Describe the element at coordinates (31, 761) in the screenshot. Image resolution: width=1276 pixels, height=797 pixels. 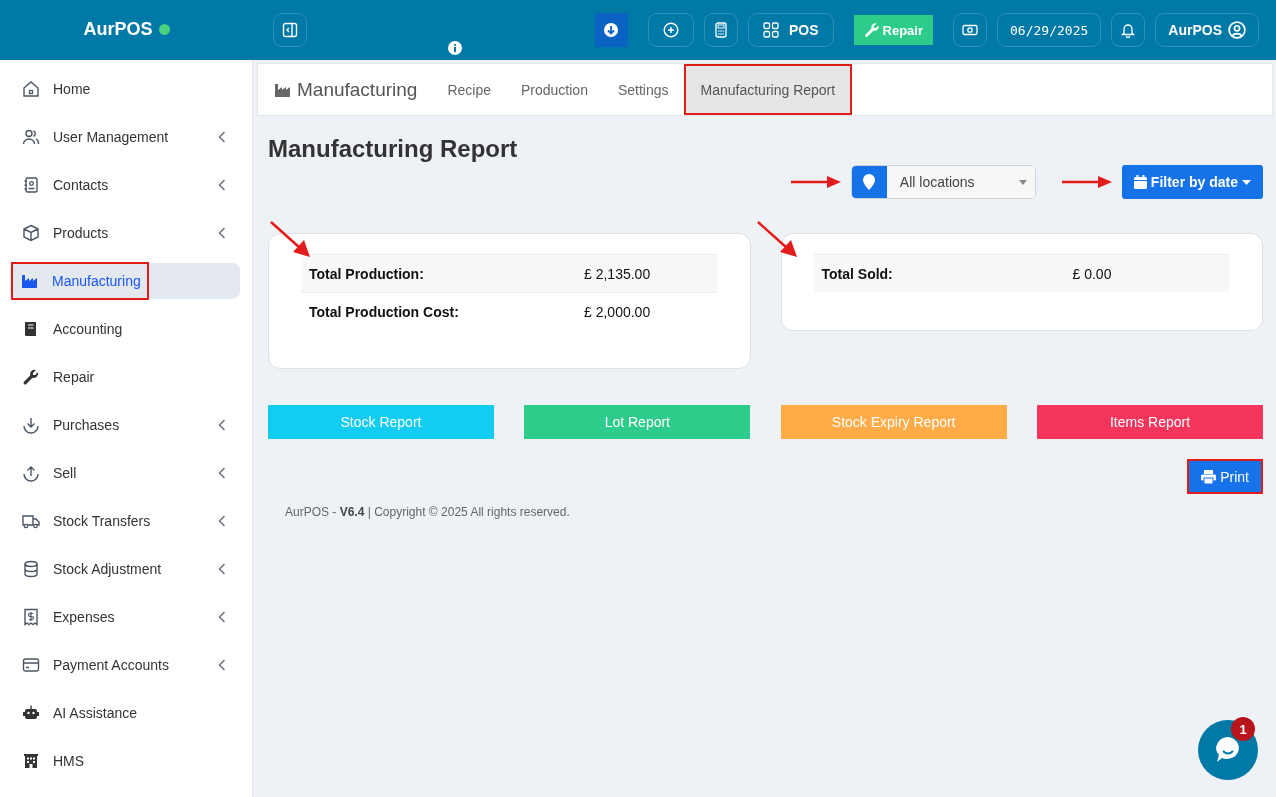
I see `building-icon` at that location.